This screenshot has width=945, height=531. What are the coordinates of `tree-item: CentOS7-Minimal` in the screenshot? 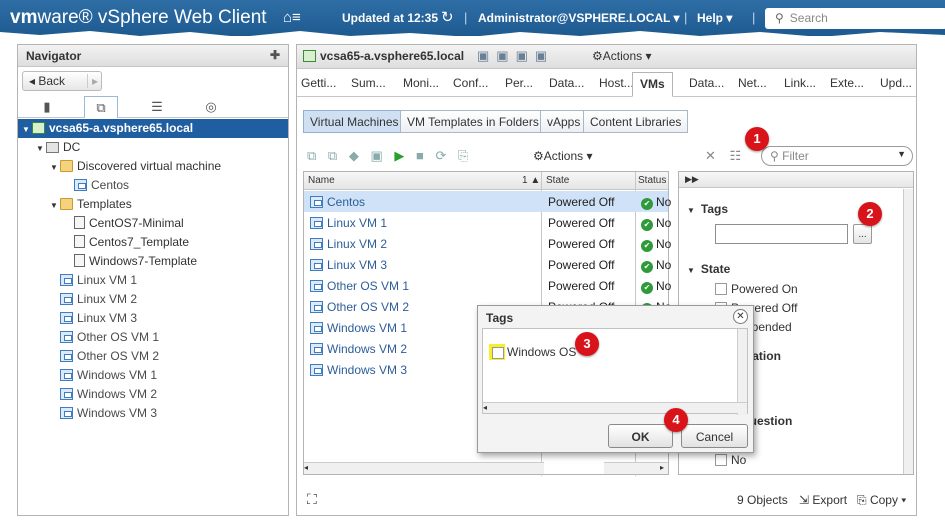 It's located at (153, 223).